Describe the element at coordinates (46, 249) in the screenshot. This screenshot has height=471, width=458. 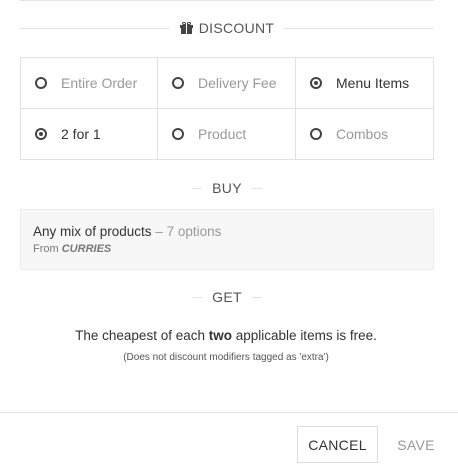
I see `from-label: From` at that location.